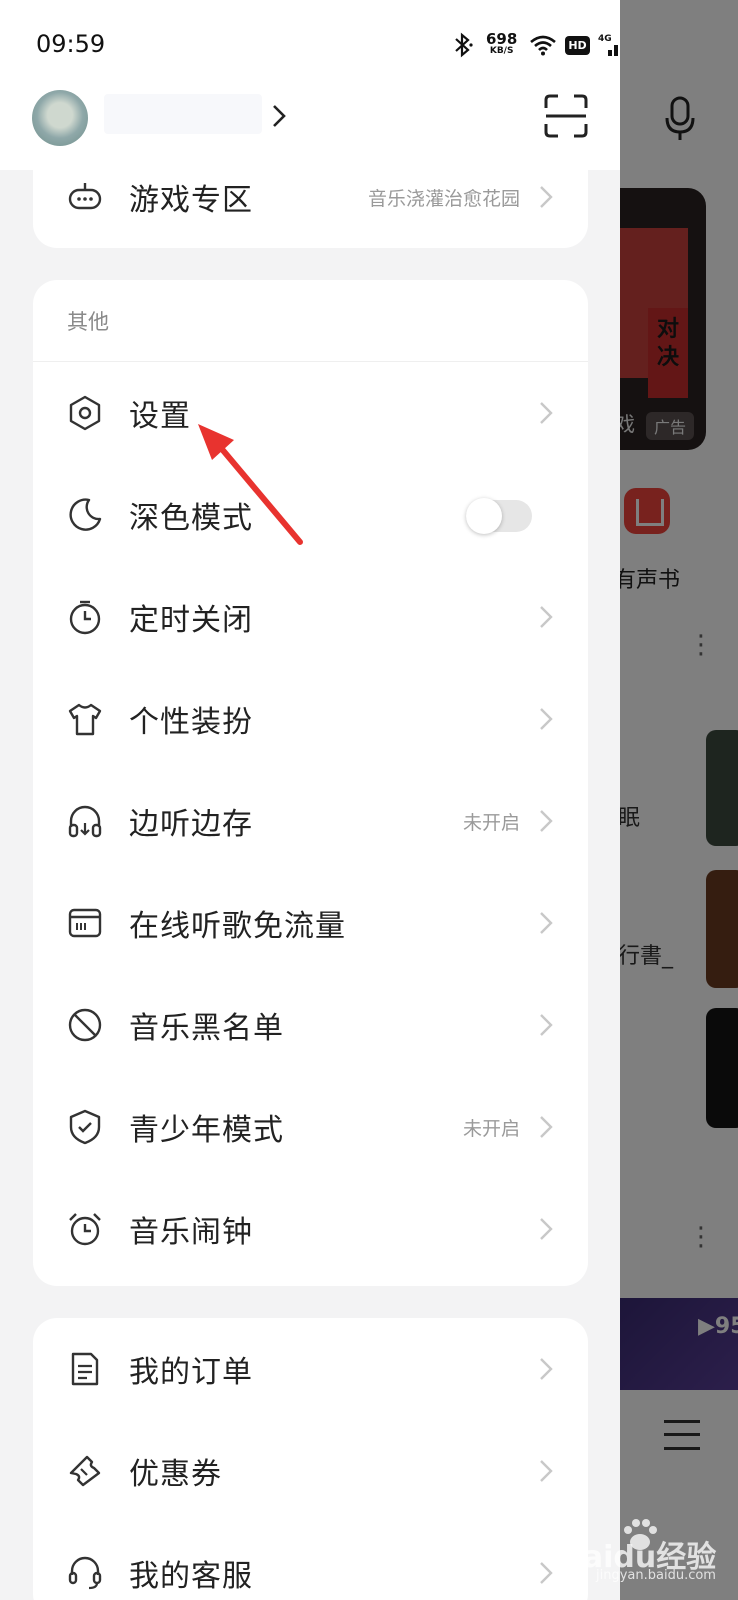  I want to click on menu-item-personalize: 个性装扮, so click(310, 719).